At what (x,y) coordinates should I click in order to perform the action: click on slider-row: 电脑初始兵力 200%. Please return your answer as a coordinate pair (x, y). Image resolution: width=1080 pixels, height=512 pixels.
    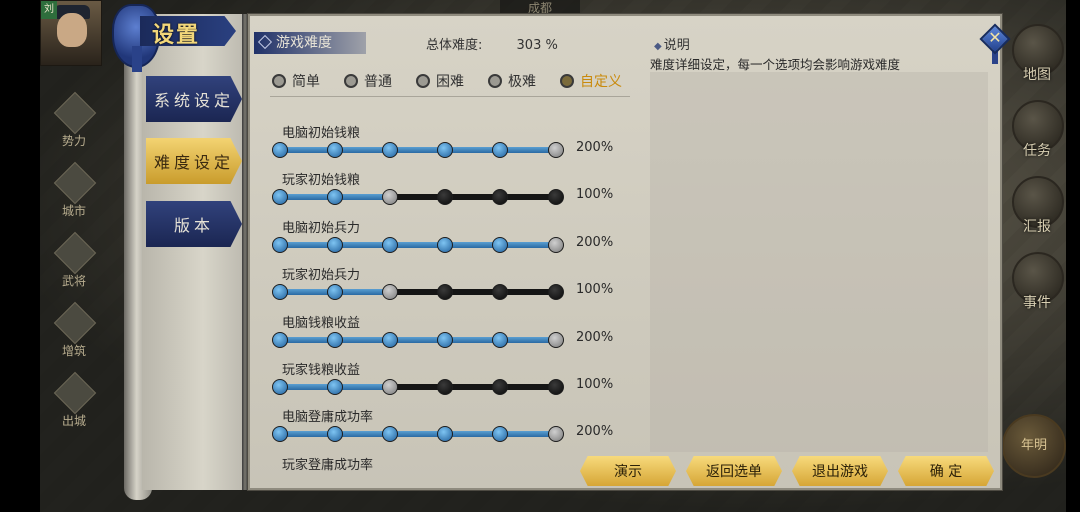
    Looking at the image, I should click on (457, 240).